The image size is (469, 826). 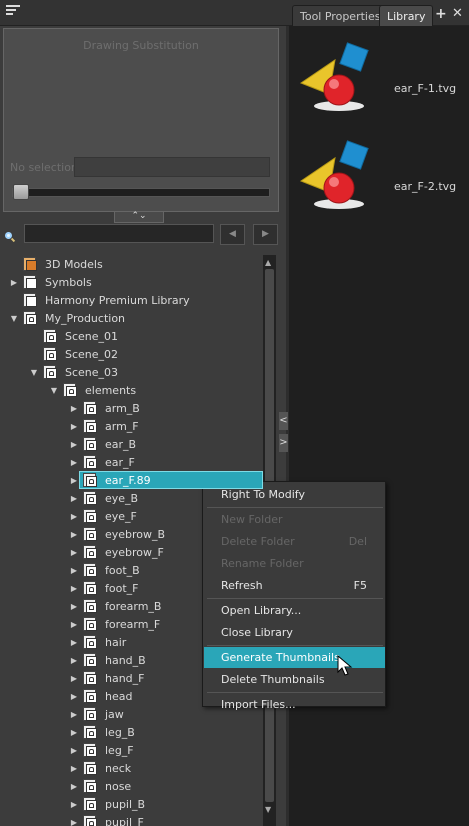 I want to click on scroll-down-icon: ▼, so click(x=268, y=809).